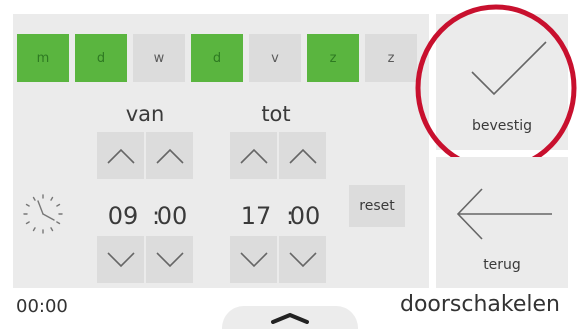 The image size is (581, 329). Describe the element at coordinates (43, 214) in the screenshot. I see `clock-icon` at that location.